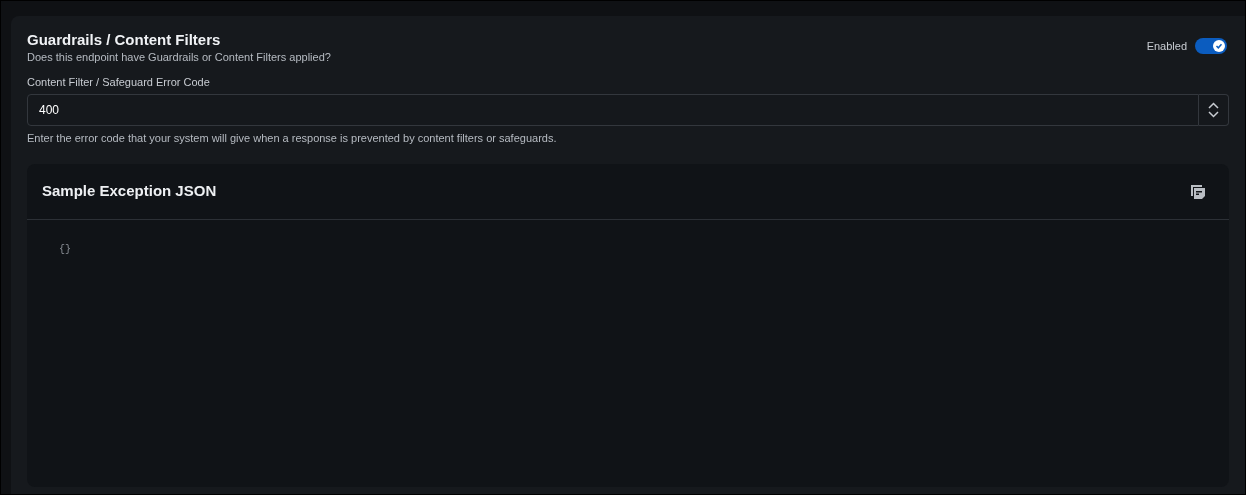  Describe the element at coordinates (1214, 110) in the screenshot. I see `number-stepper` at that location.